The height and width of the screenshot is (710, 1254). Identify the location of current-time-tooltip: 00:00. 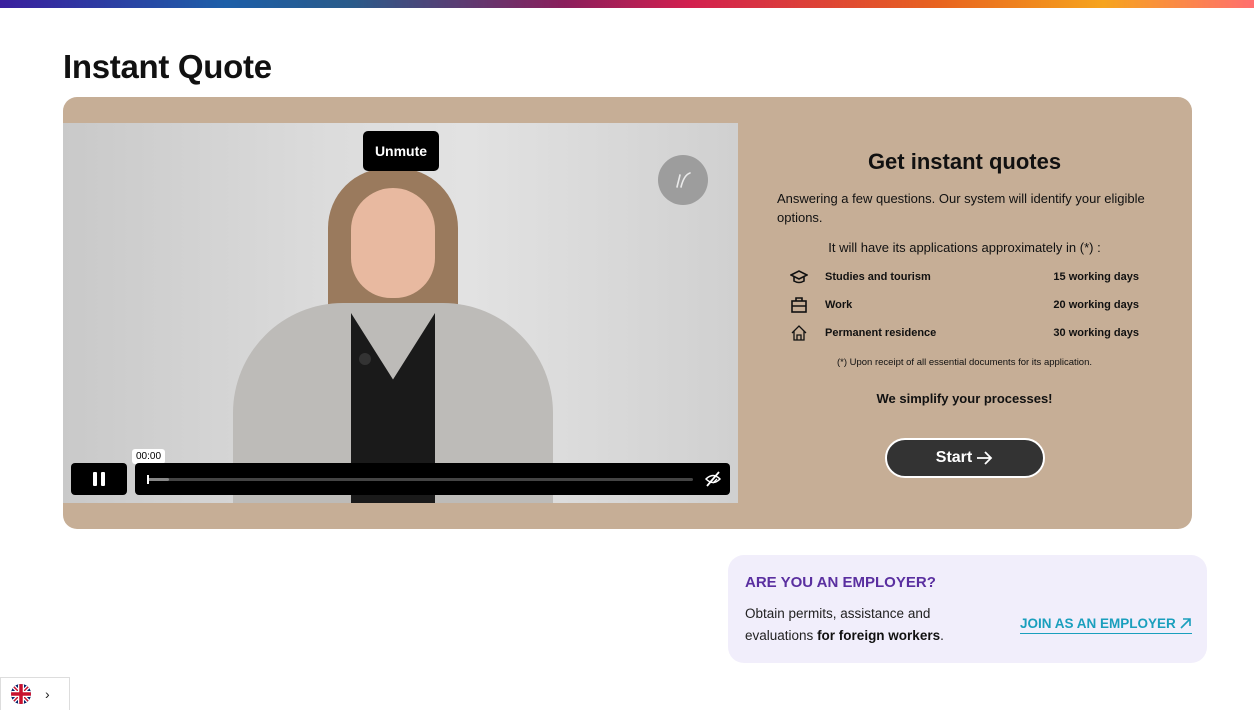
(149, 458).